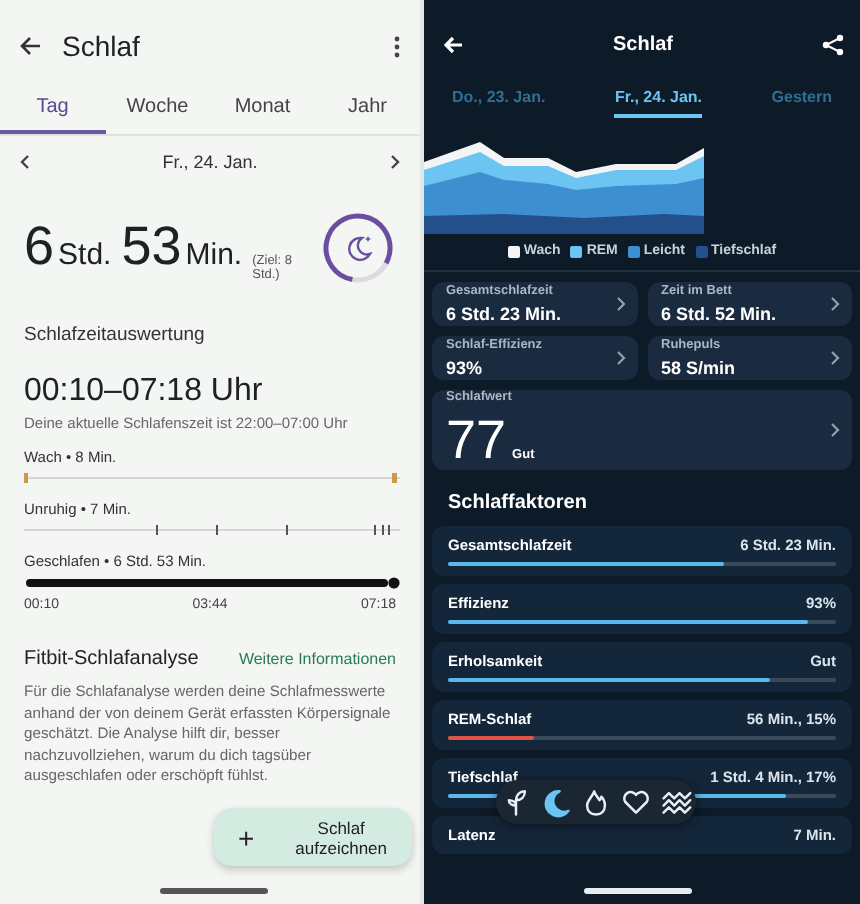  I want to click on hours-unit: Std., so click(85, 254).